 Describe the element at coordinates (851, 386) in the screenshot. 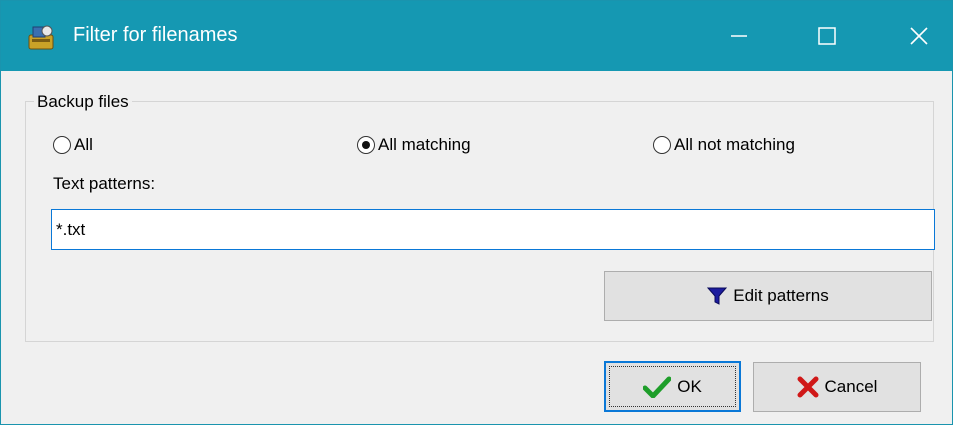

I see `cancel-label: Cancel` at that location.